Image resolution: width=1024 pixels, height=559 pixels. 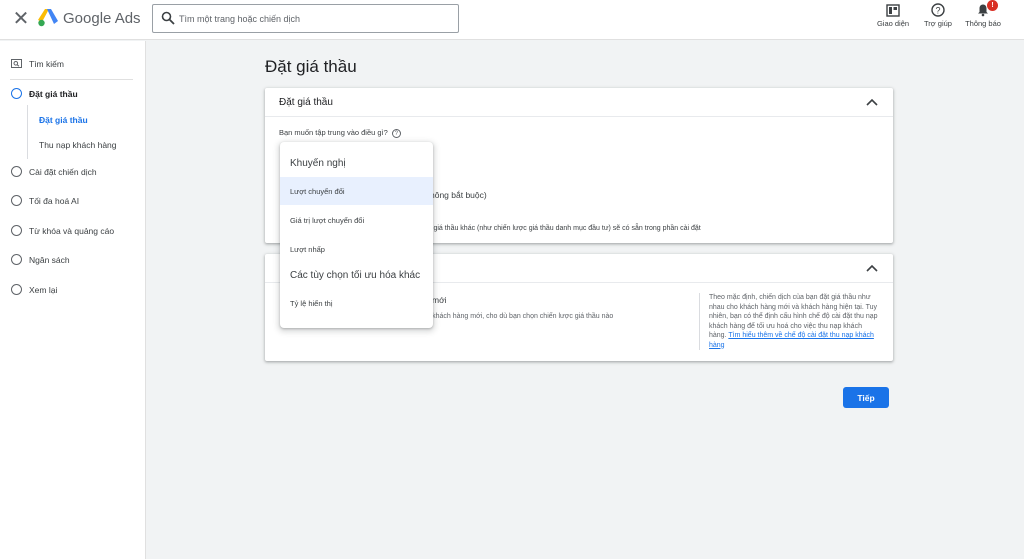 What do you see at coordinates (49, 260) in the screenshot?
I see `sidebar-item-label: Ngân sách` at bounding box center [49, 260].